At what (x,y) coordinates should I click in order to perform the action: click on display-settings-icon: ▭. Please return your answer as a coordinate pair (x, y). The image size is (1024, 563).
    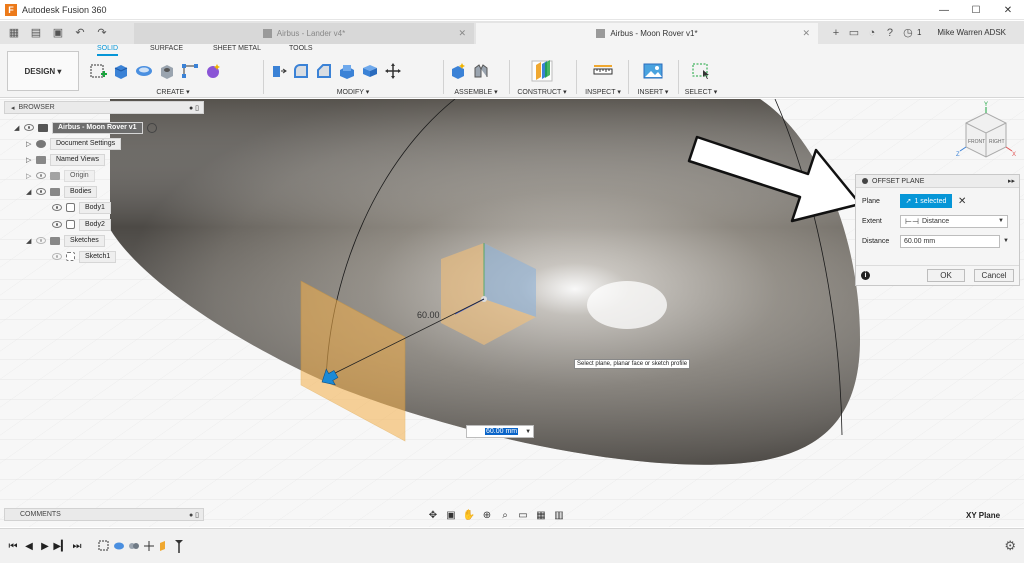
    Looking at the image, I should click on (523, 515).